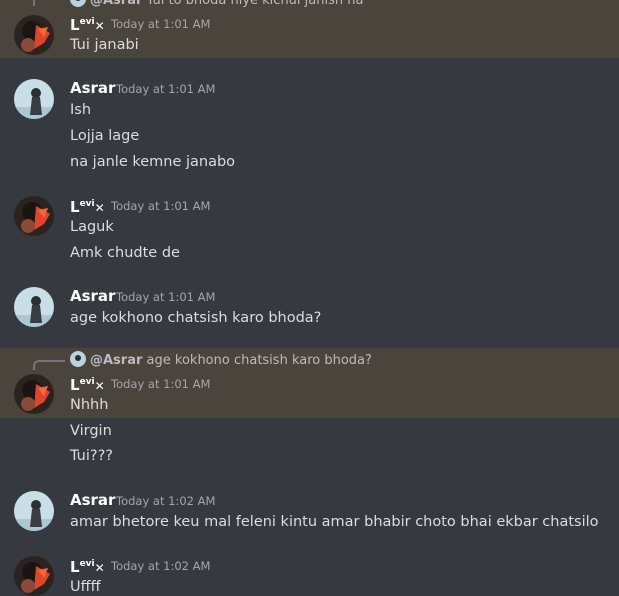  Describe the element at coordinates (91, 456) in the screenshot. I see `message-line: Tui???` at that location.